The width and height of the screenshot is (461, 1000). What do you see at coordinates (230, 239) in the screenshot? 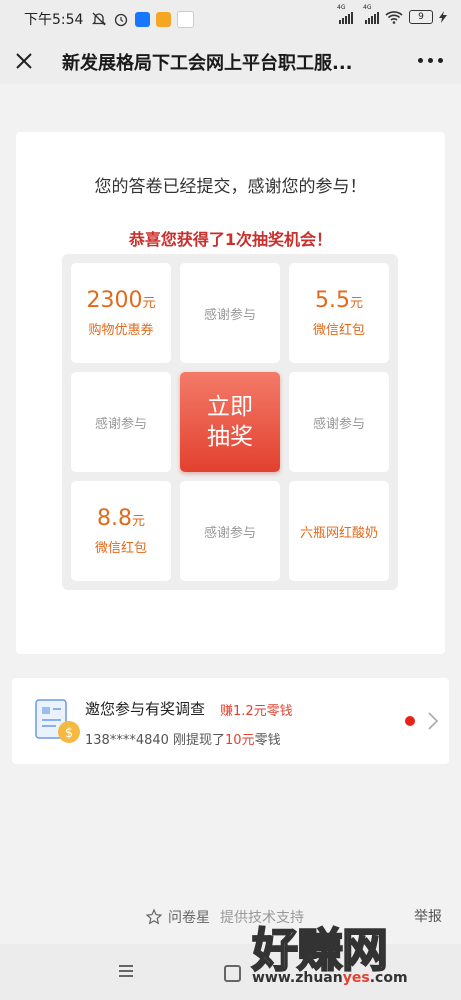
I see `congrats-message: 恭喜您获得了1次抽奖机会！` at bounding box center [230, 239].